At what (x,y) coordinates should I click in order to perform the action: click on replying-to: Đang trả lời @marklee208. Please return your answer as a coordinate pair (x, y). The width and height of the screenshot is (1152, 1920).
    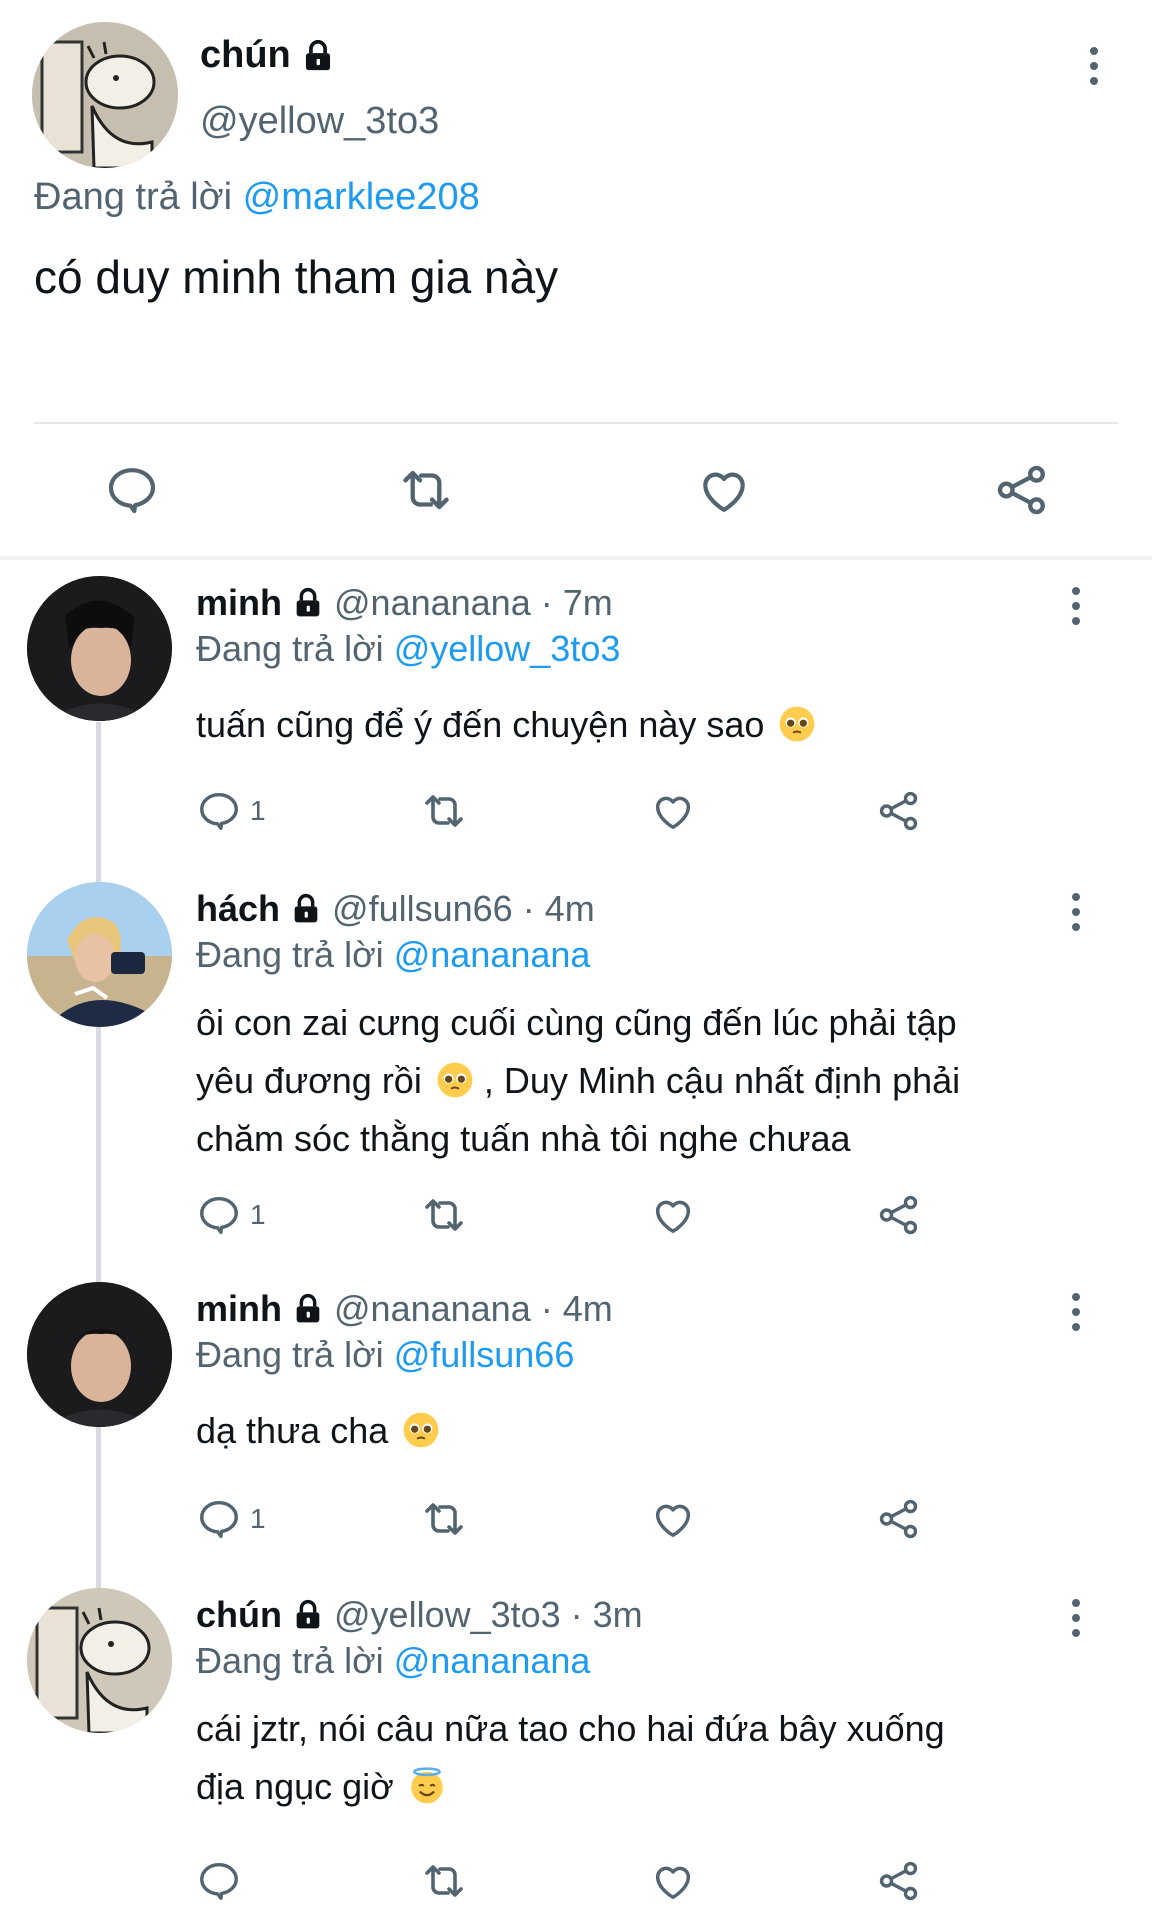
    Looking at the image, I should click on (257, 197).